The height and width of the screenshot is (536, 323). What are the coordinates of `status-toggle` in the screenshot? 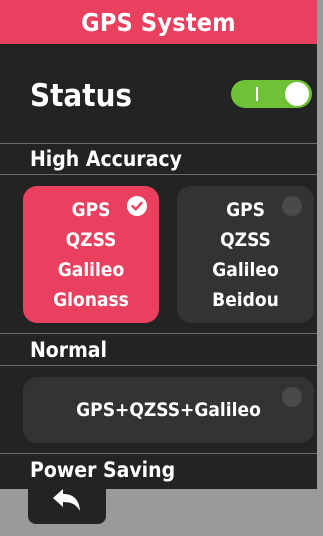 It's located at (271, 94).